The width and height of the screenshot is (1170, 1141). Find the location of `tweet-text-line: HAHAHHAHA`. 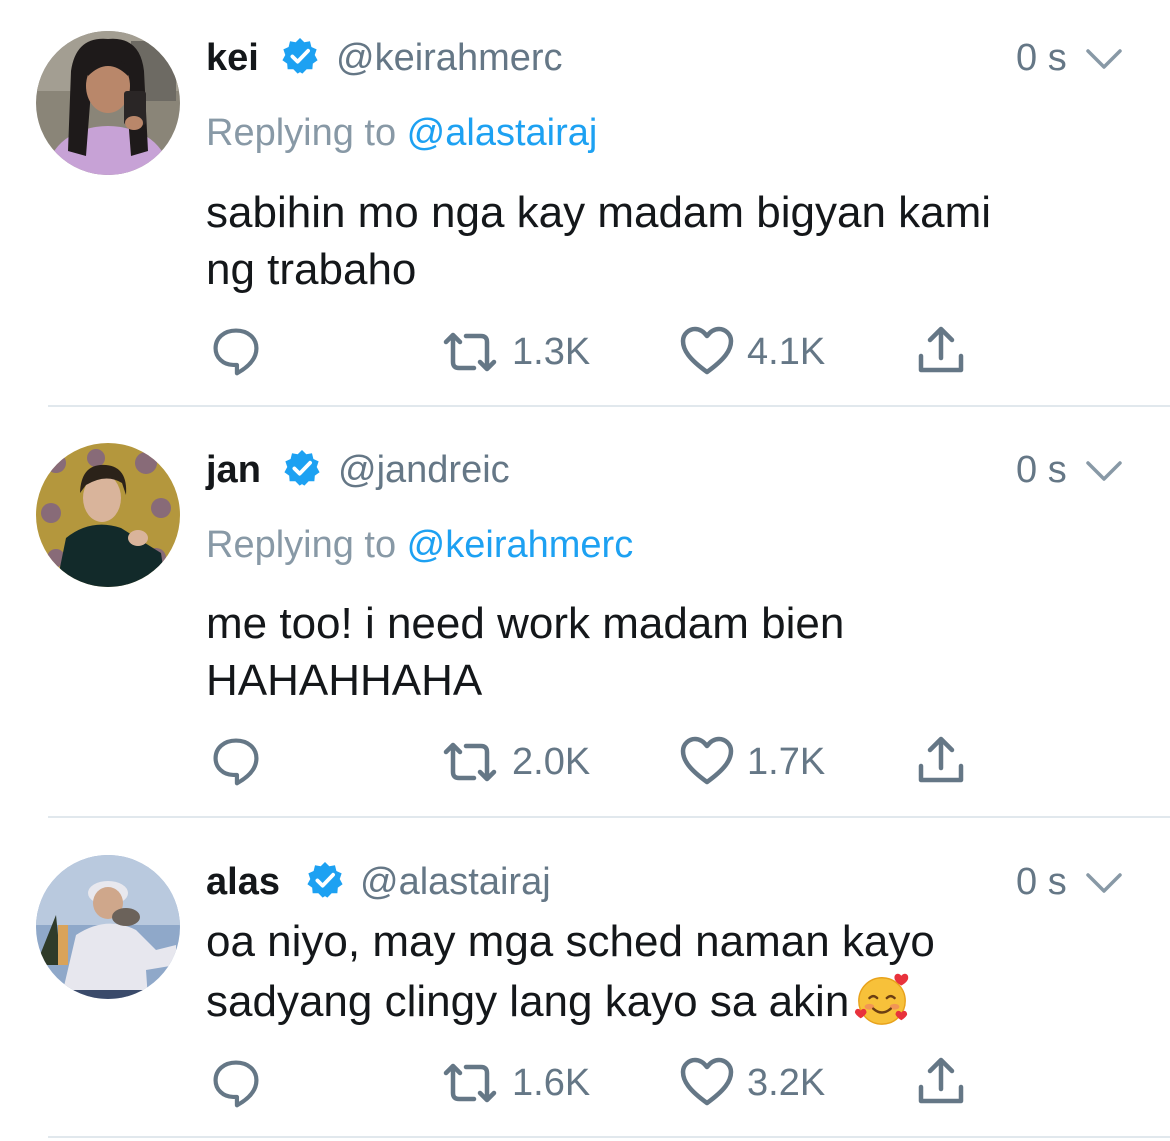

tweet-text-line: HAHAHHAHA is located at coordinates (344, 680).